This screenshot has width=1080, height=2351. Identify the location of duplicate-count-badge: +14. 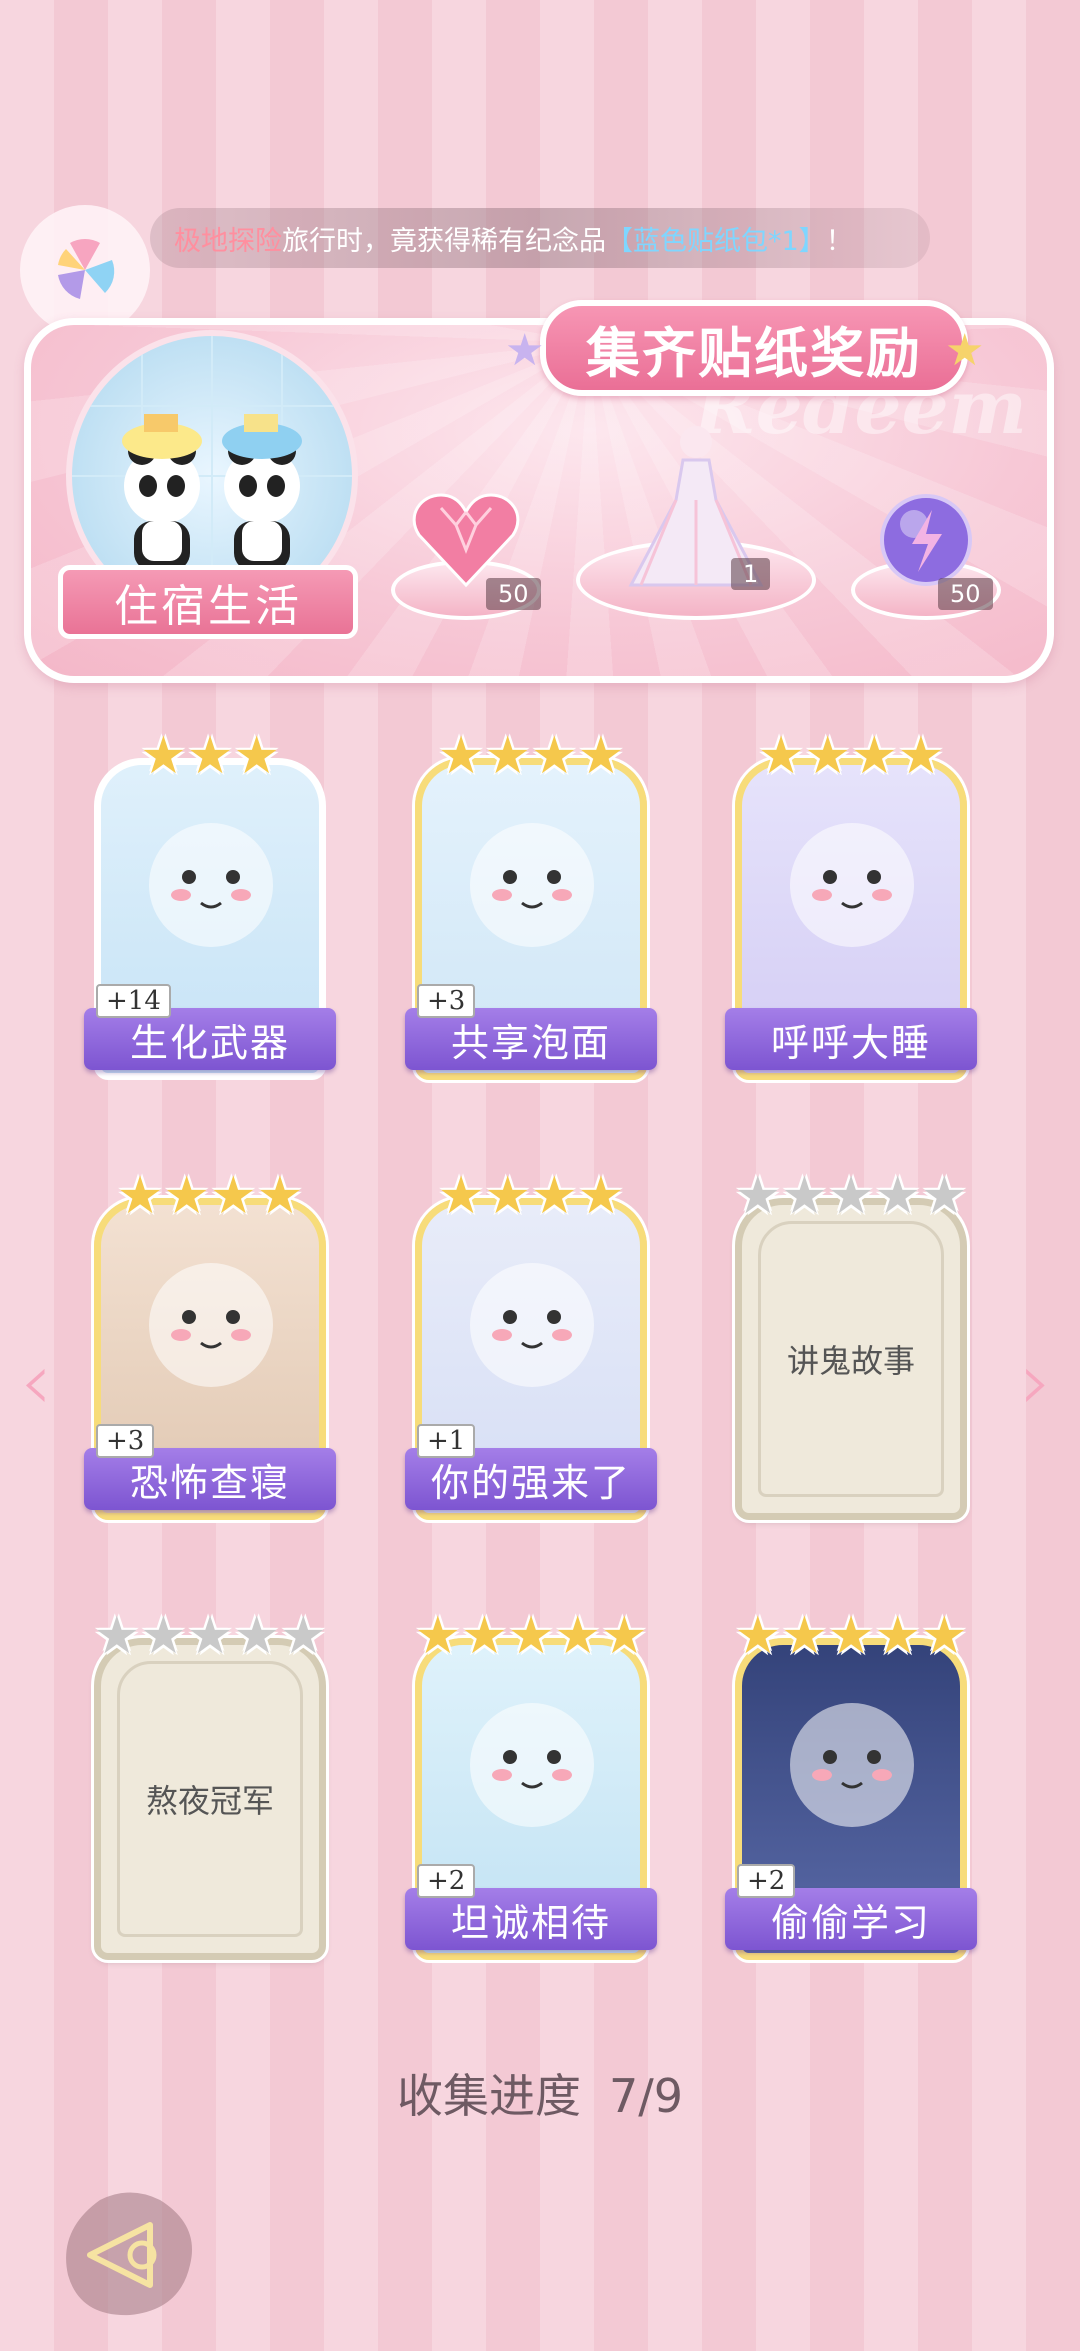
(133, 1001).